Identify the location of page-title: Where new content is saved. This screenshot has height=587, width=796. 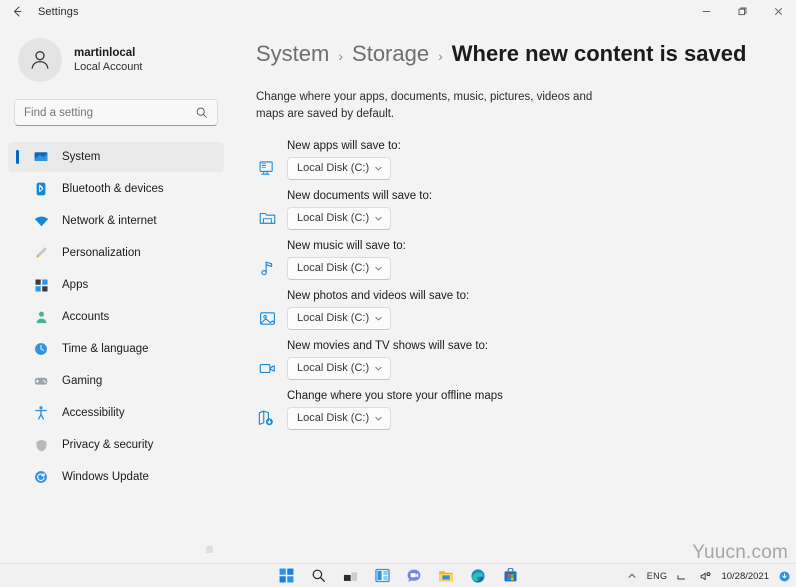
(599, 53).